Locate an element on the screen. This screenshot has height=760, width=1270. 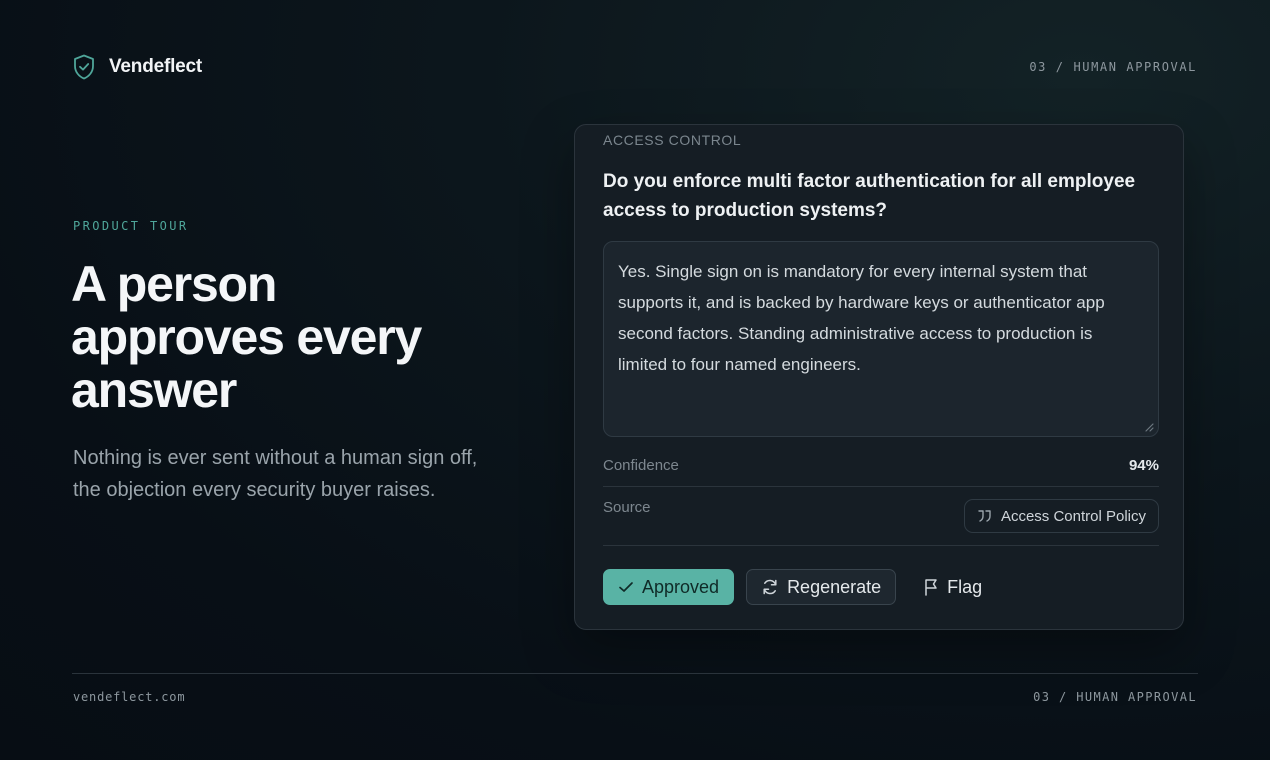
footer-website-link: vendeflect.com is located at coordinates (129, 697).